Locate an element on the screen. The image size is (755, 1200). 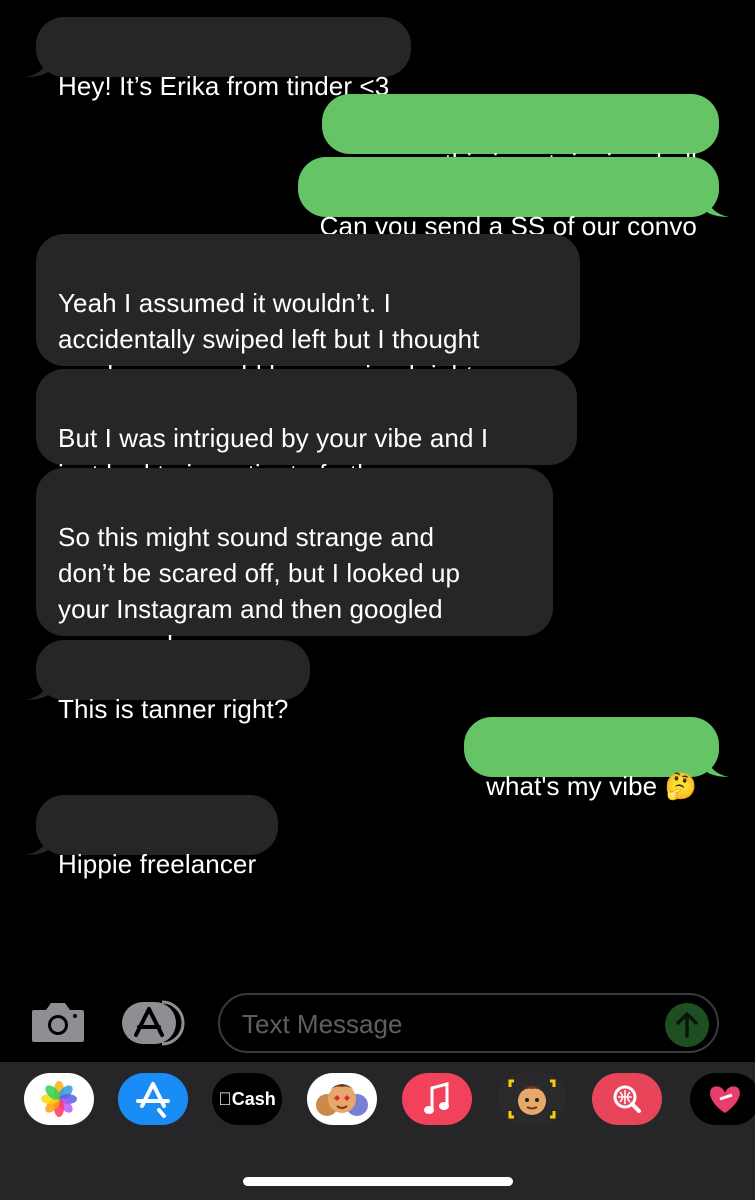
music-app-button is located at coordinates (437, 1099).